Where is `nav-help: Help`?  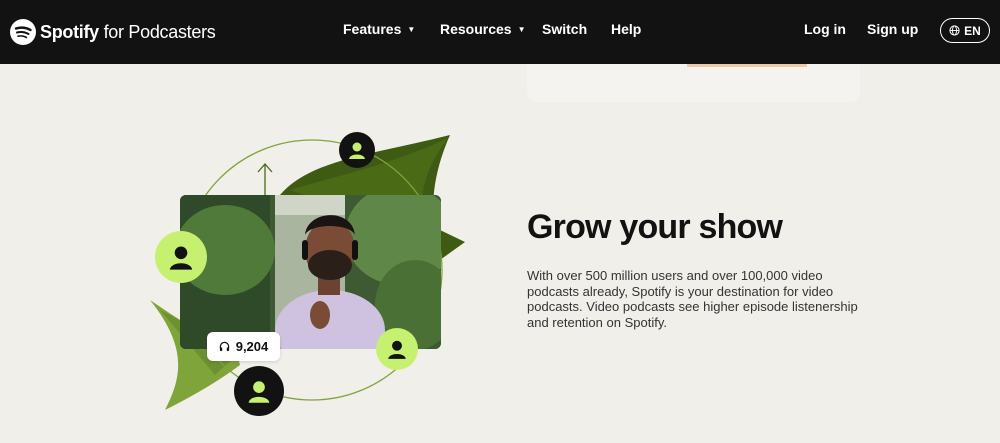
nav-help: Help is located at coordinates (626, 29).